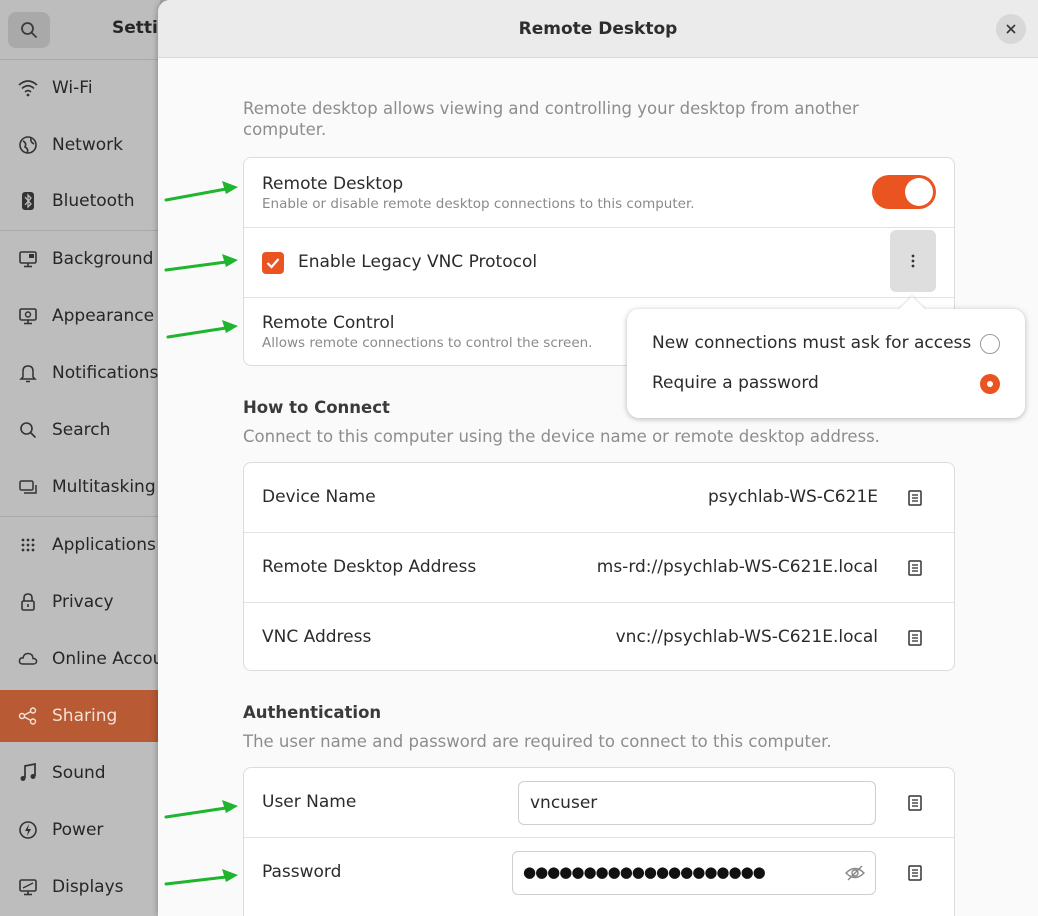  Describe the element at coordinates (28, 430) in the screenshot. I see `search-icon` at that location.